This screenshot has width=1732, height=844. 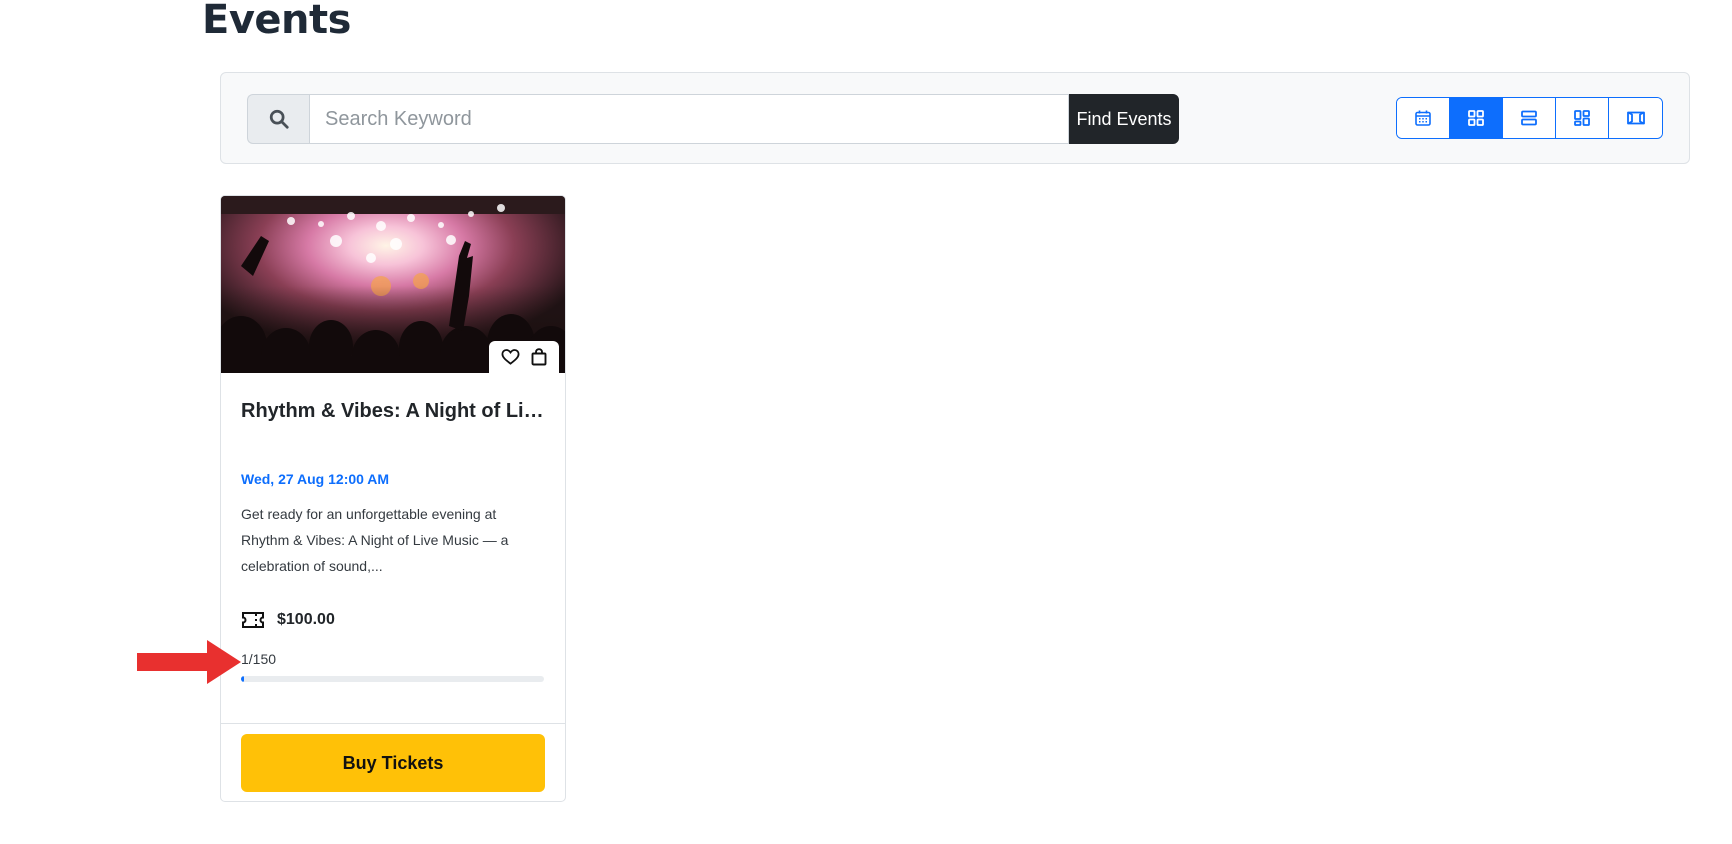 I want to click on masonry-icon, so click(x=1582, y=118).